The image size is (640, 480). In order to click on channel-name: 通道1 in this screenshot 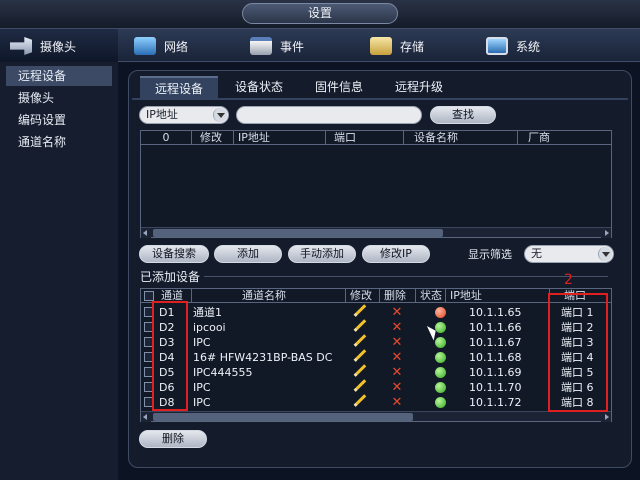, I will do `click(207, 312)`.